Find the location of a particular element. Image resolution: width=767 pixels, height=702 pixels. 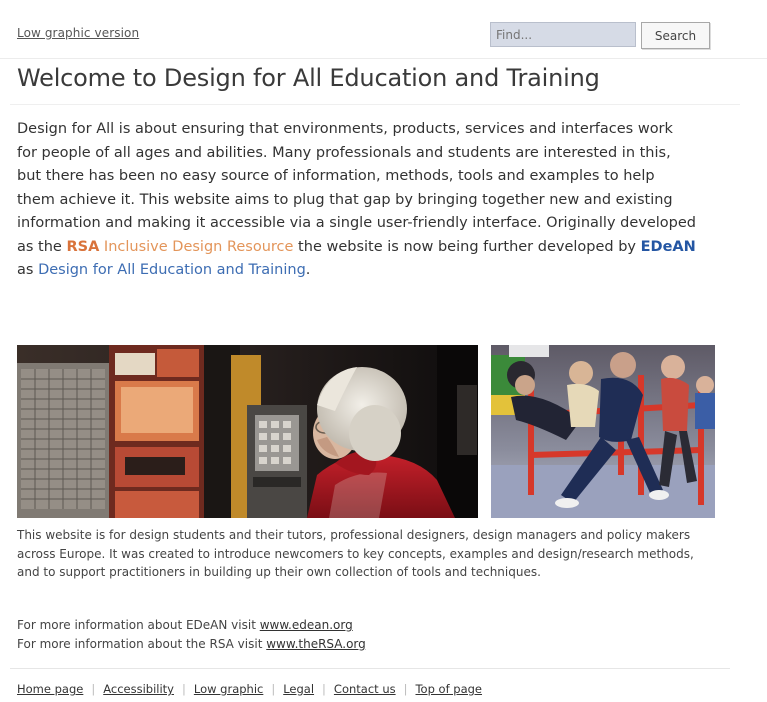

photo-woman-at-machine-art is located at coordinates (247, 431).